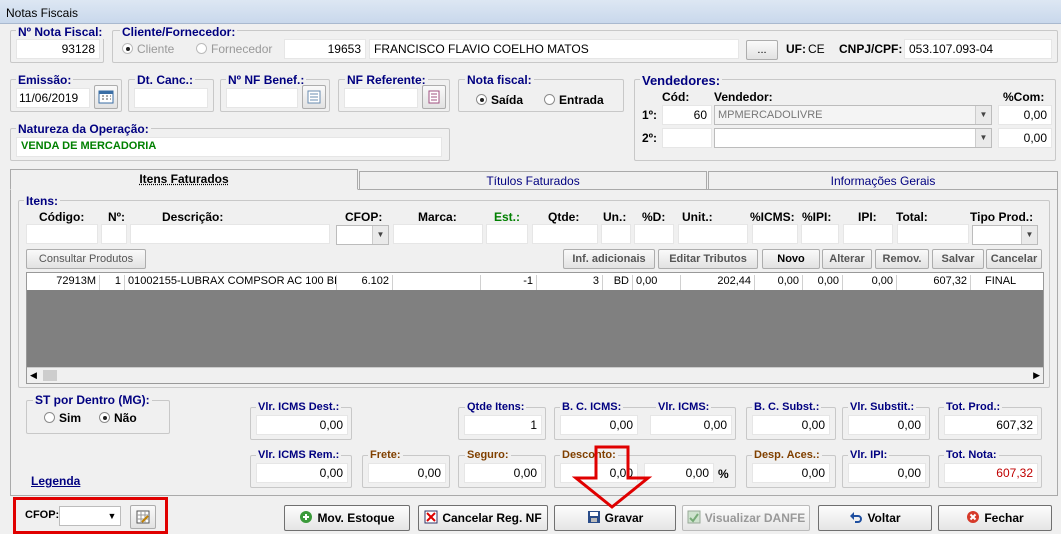 This screenshot has height=534, width=1061. Describe the element at coordinates (847, 259) in the screenshot. I see `alterar-button: Alterar` at that location.